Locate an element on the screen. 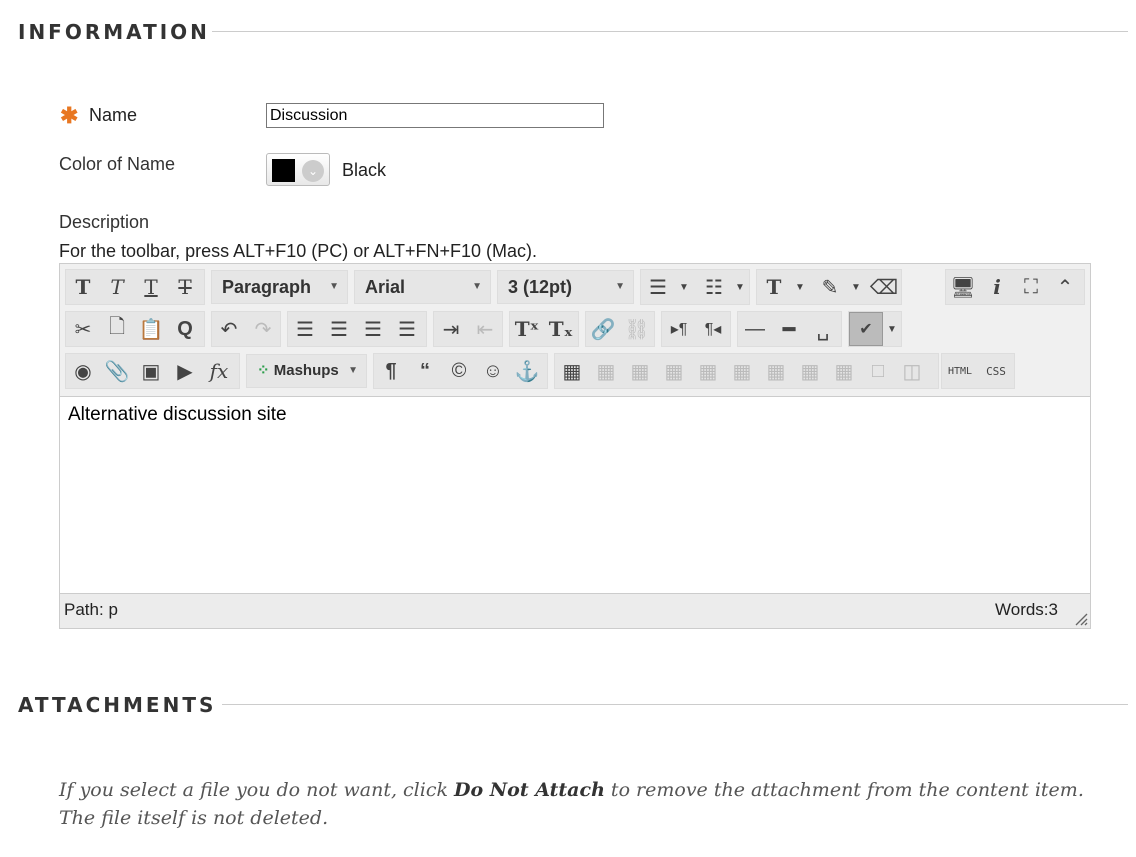 The height and width of the screenshot is (857, 1136). align-center-icon: ☰ is located at coordinates (339, 329).